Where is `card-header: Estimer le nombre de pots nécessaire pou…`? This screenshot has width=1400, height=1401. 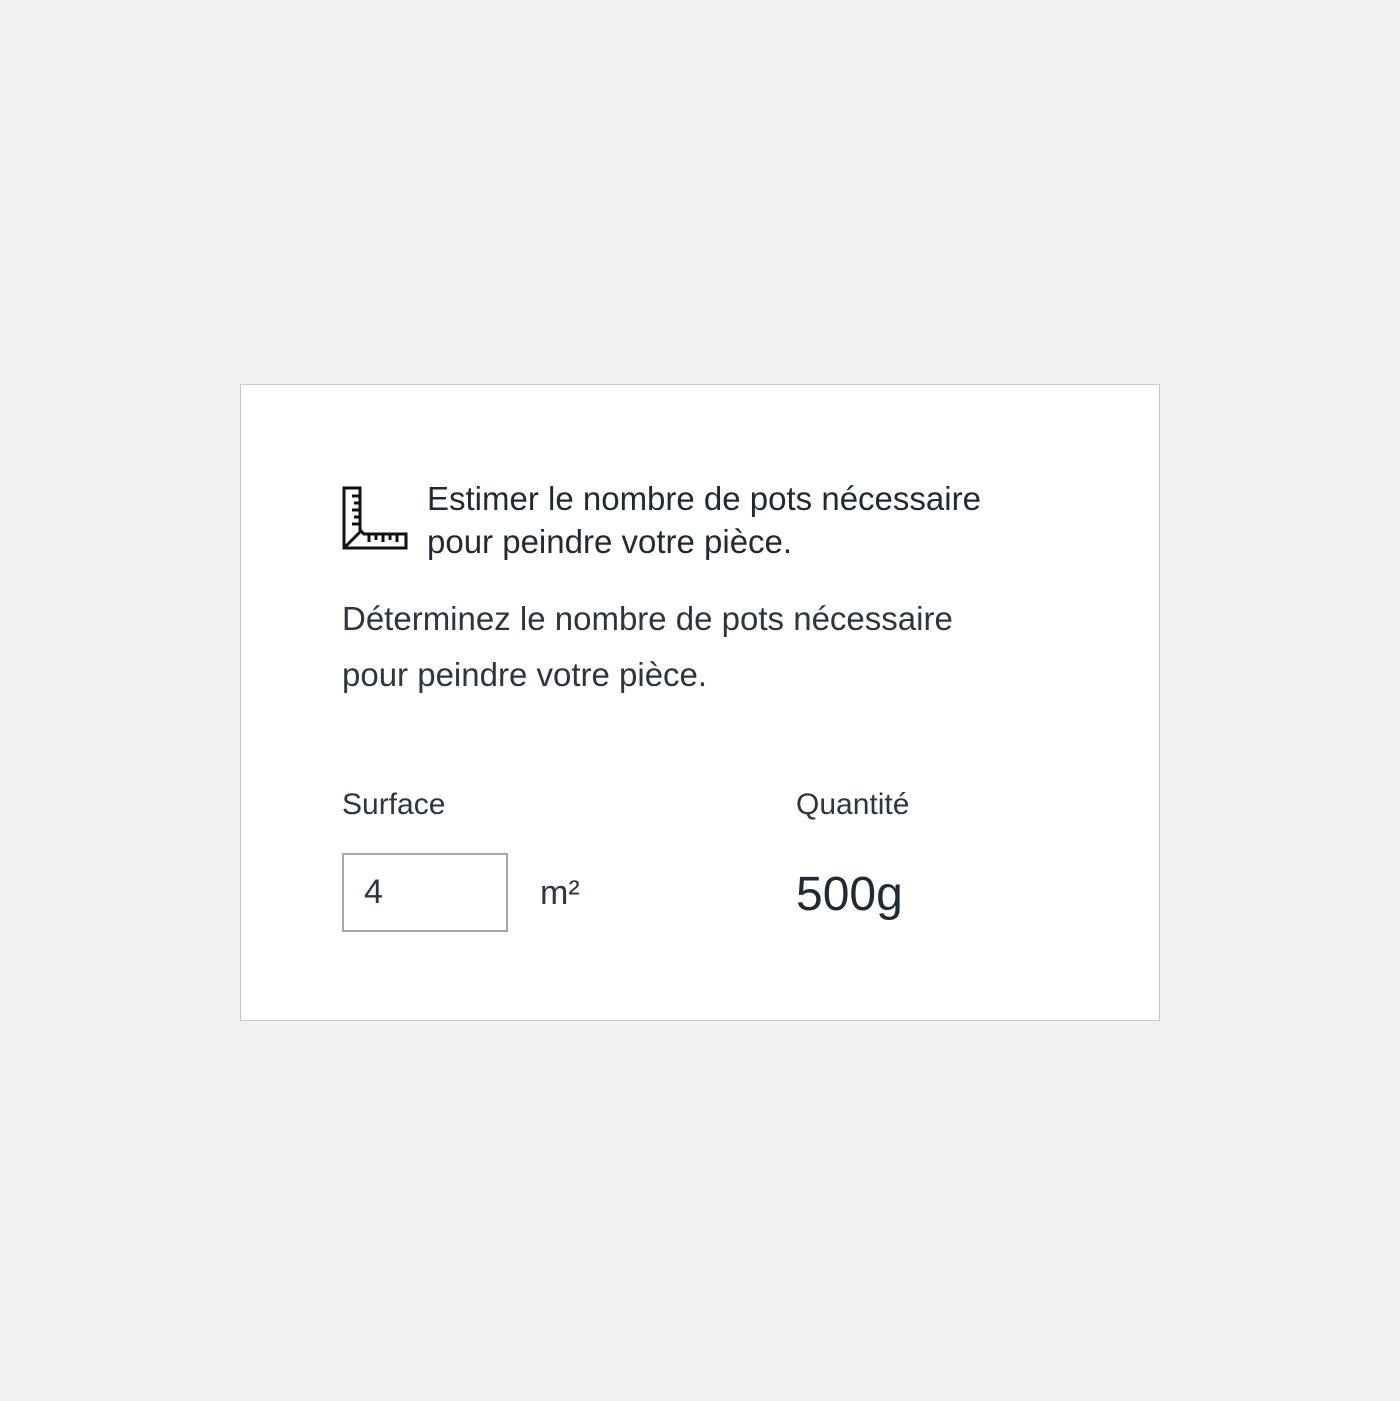
card-header: Estimer le nombre de pots nécessaire pou… is located at coordinates (704, 520).